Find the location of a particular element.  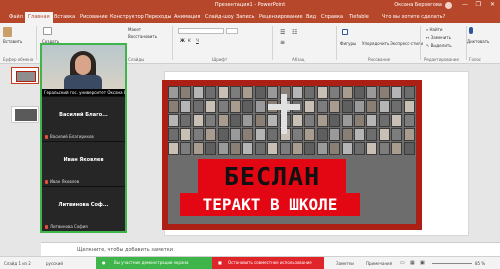

tab-draw: Рисование is located at coordinates (94, 17).